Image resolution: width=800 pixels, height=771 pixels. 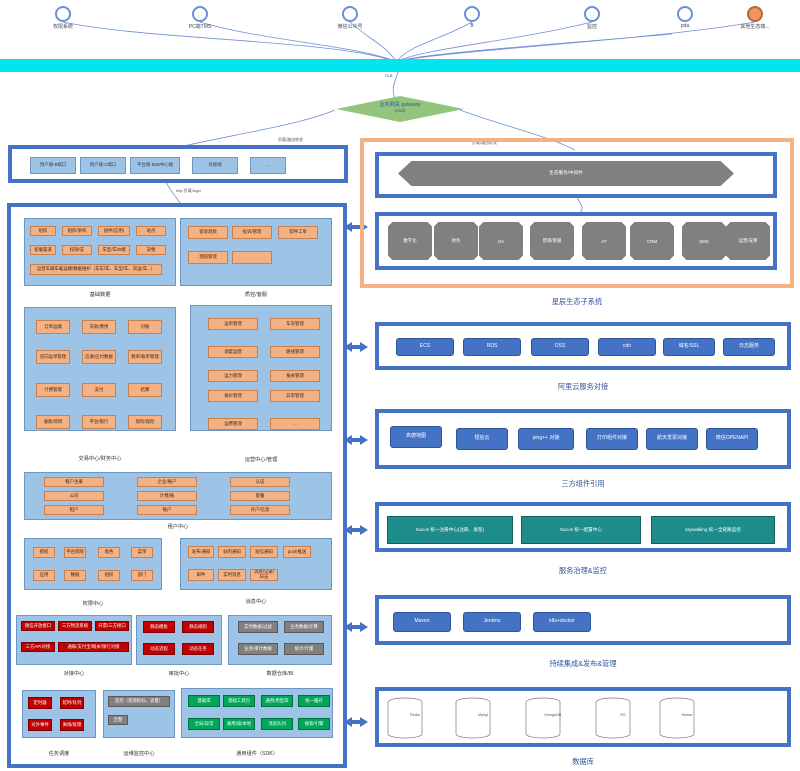 What do you see at coordinates (139, 701) in the screenshot?
I see `monitor-item: 监控（资源指标、流量）` at bounding box center [139, 701].